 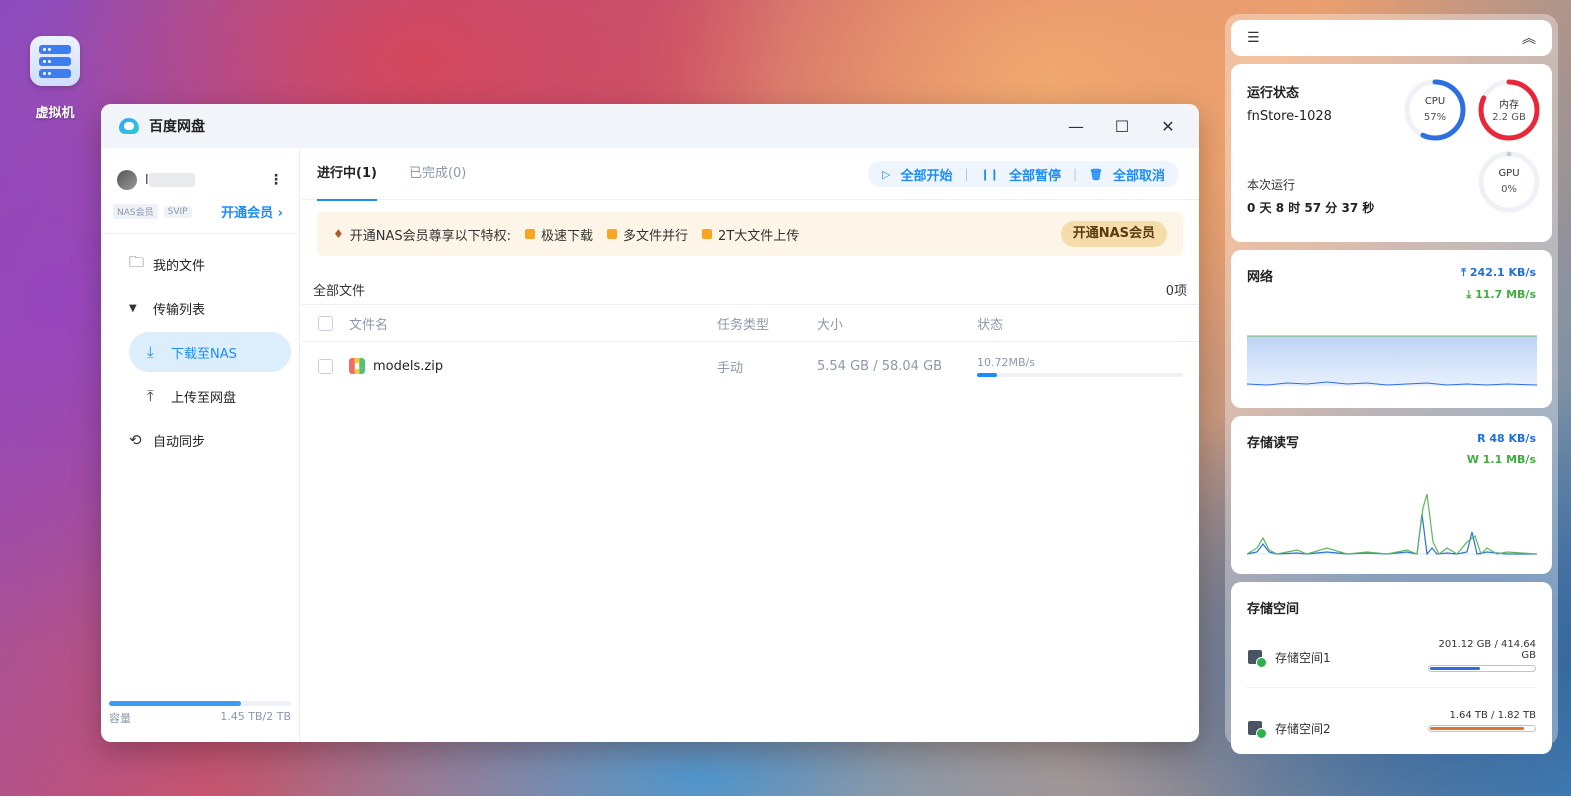 I want to click on storage-write-line, so click(x=1392, y=524).